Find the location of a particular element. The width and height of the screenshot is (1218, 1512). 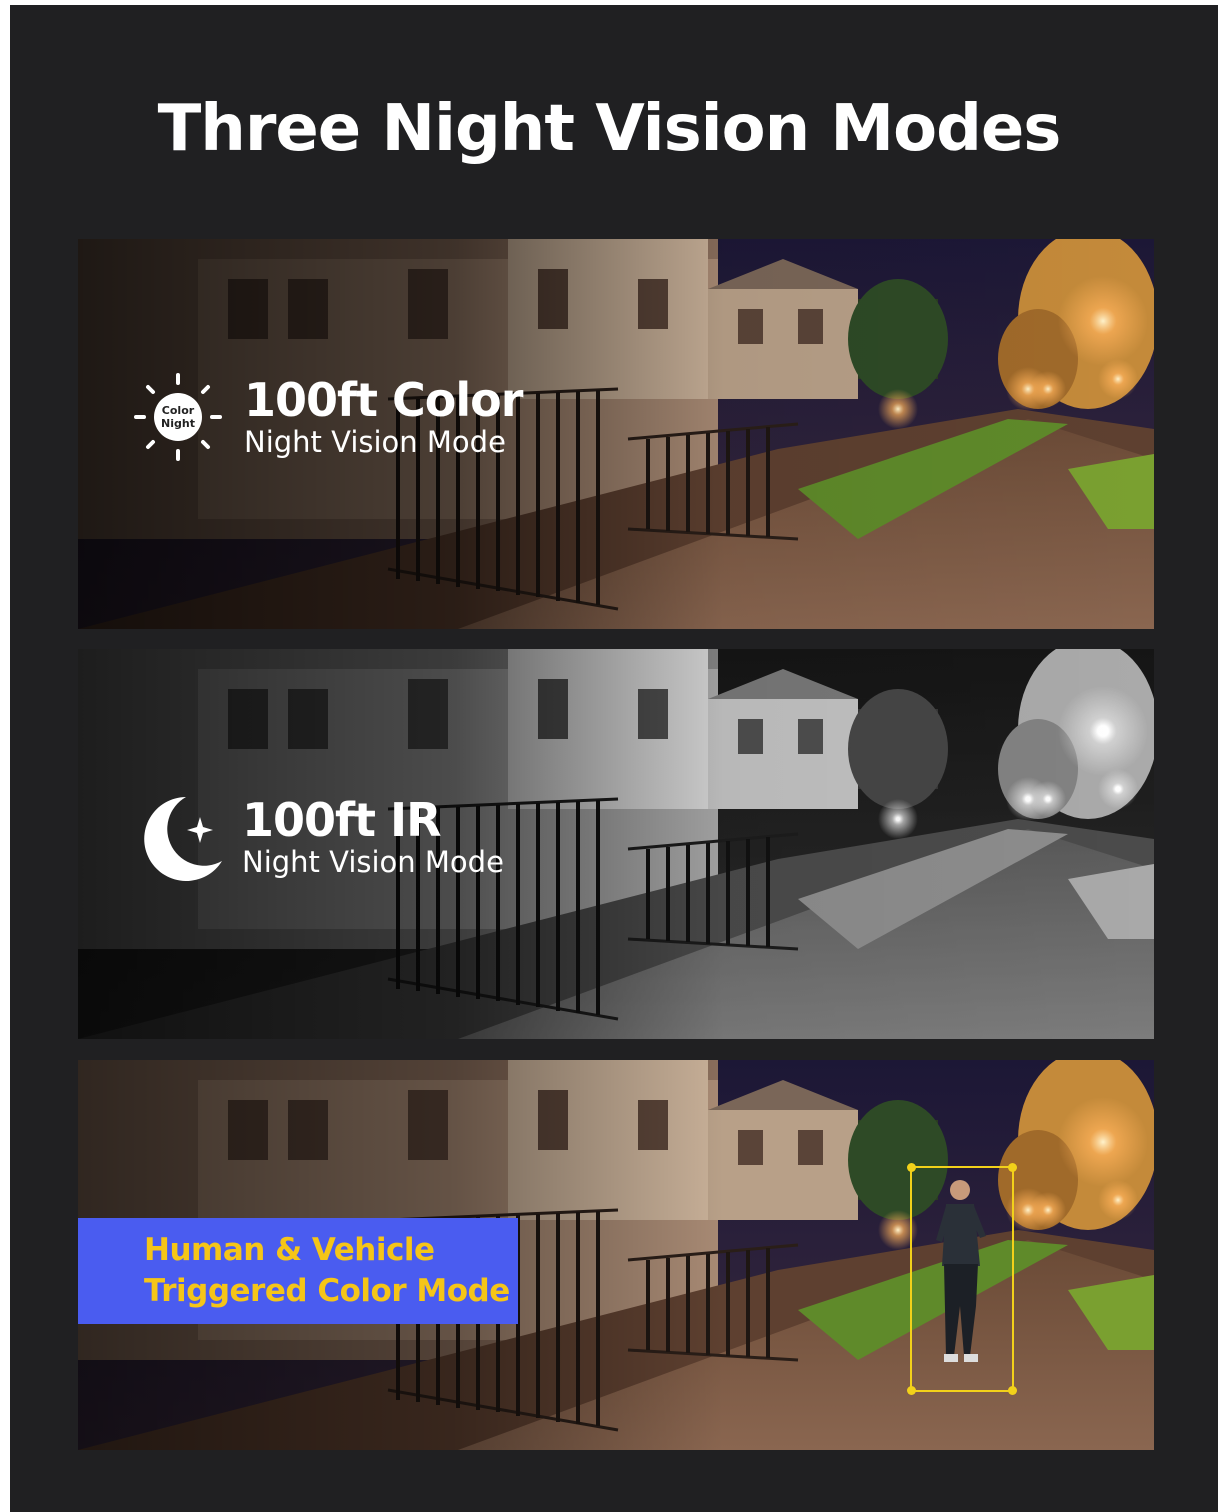

badge-line-1: Human & Vehicle is located at coordinates (289, 1250).